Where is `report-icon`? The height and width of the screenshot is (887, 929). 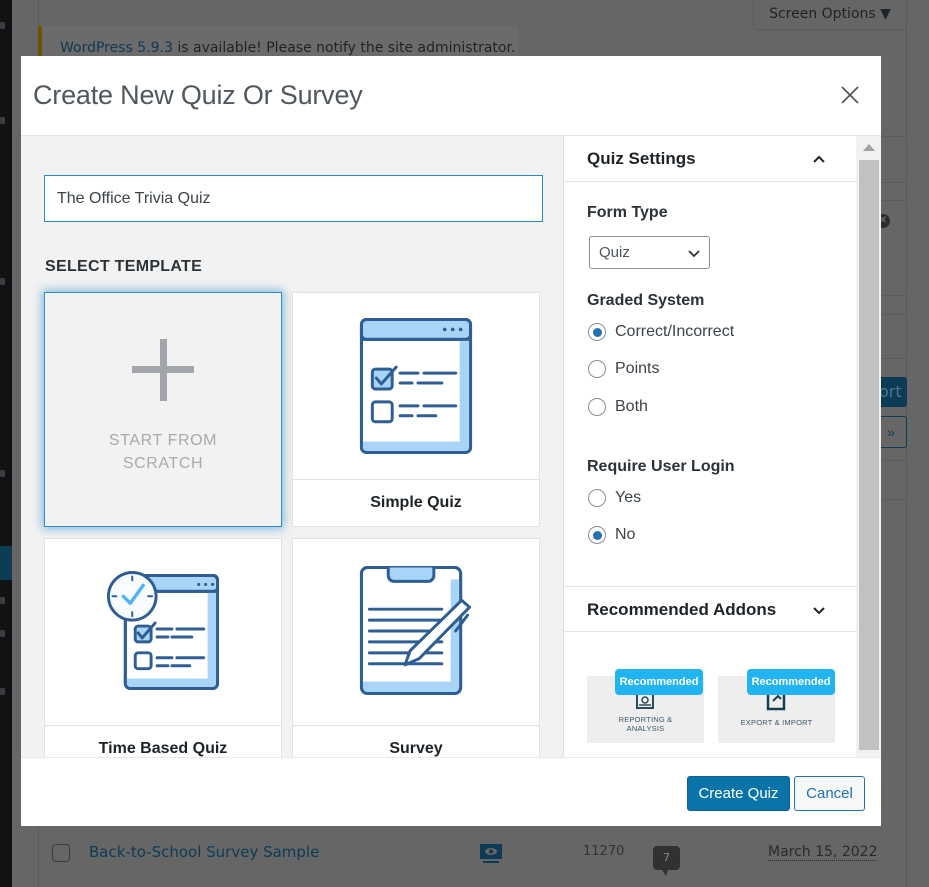
report-icon is located at coordinates (645, 701).